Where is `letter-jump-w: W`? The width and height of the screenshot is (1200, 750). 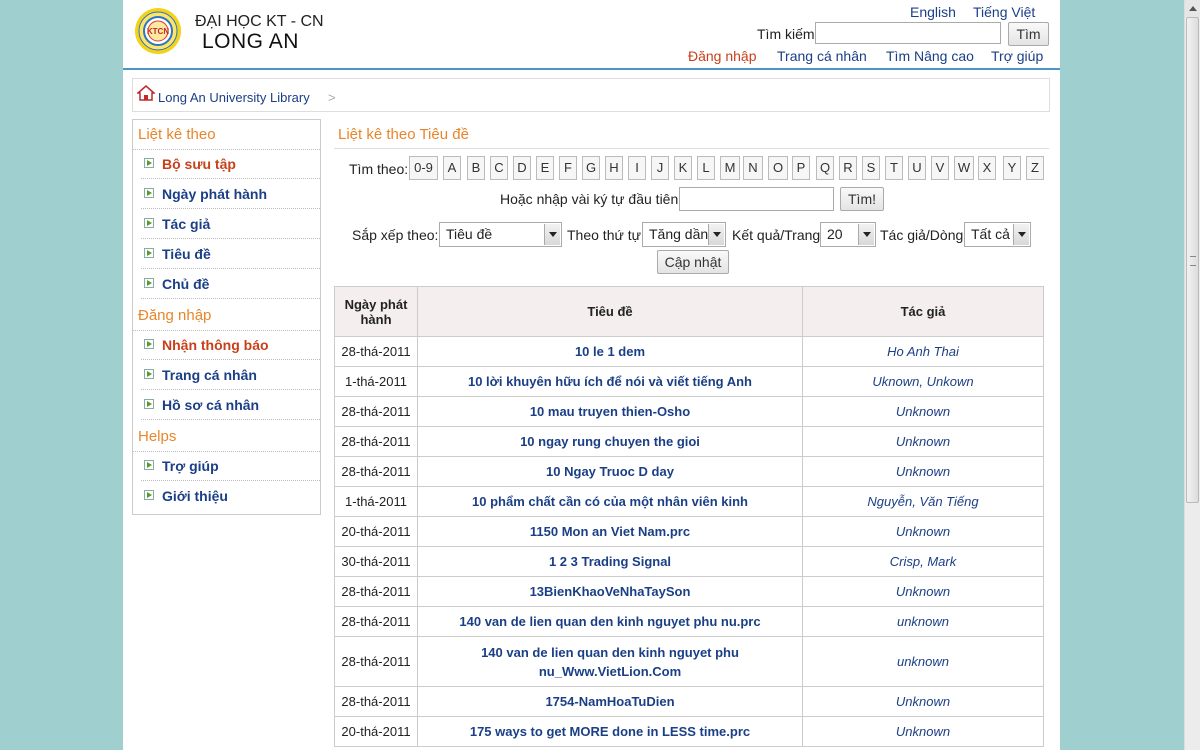
letter-jump-w: W is located at coordinates (964, 168).